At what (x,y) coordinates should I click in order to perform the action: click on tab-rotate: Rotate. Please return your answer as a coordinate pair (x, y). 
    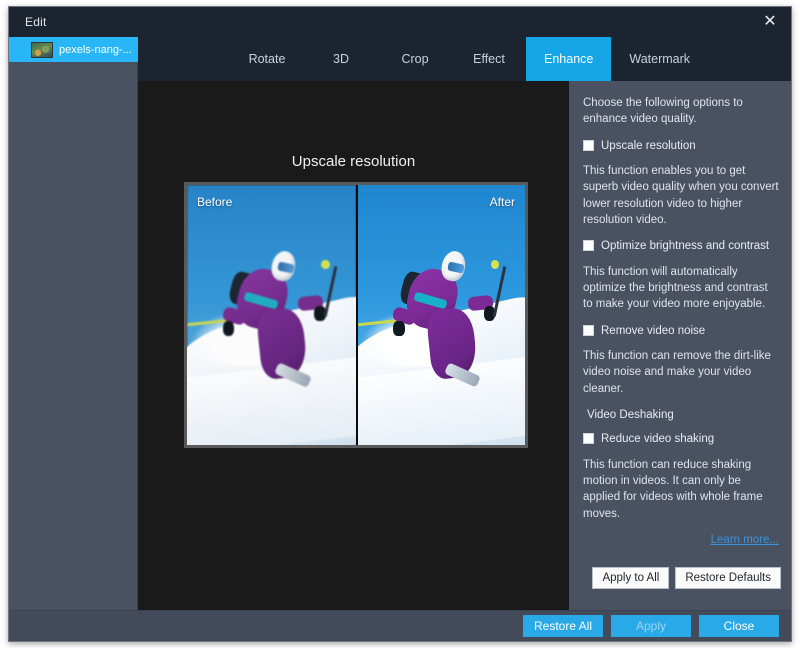
    Looking at the image, I should click on (267, 59).